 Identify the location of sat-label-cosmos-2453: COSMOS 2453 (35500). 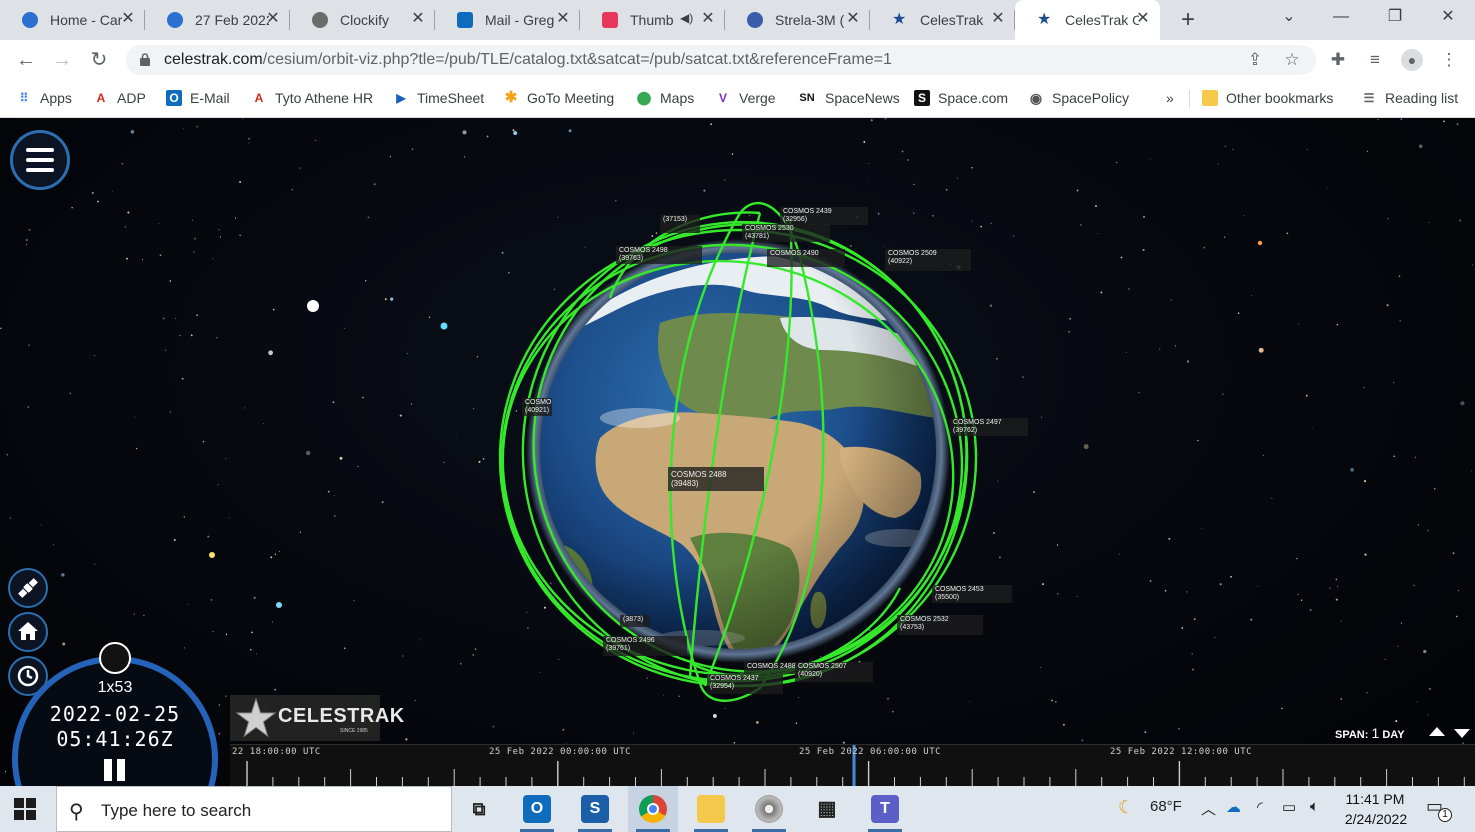
(972, 594).